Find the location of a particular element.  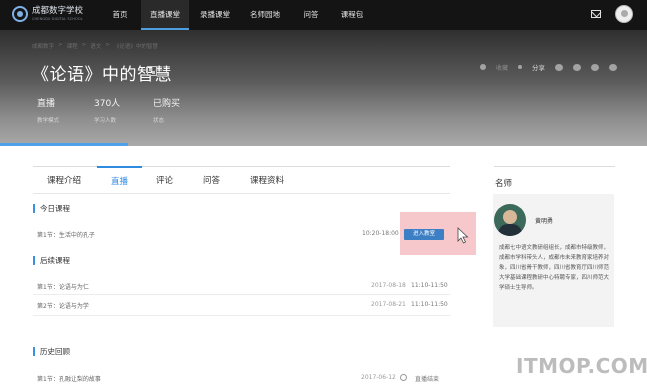

tab-qa: 问答 is located at coordinates (211, 180).